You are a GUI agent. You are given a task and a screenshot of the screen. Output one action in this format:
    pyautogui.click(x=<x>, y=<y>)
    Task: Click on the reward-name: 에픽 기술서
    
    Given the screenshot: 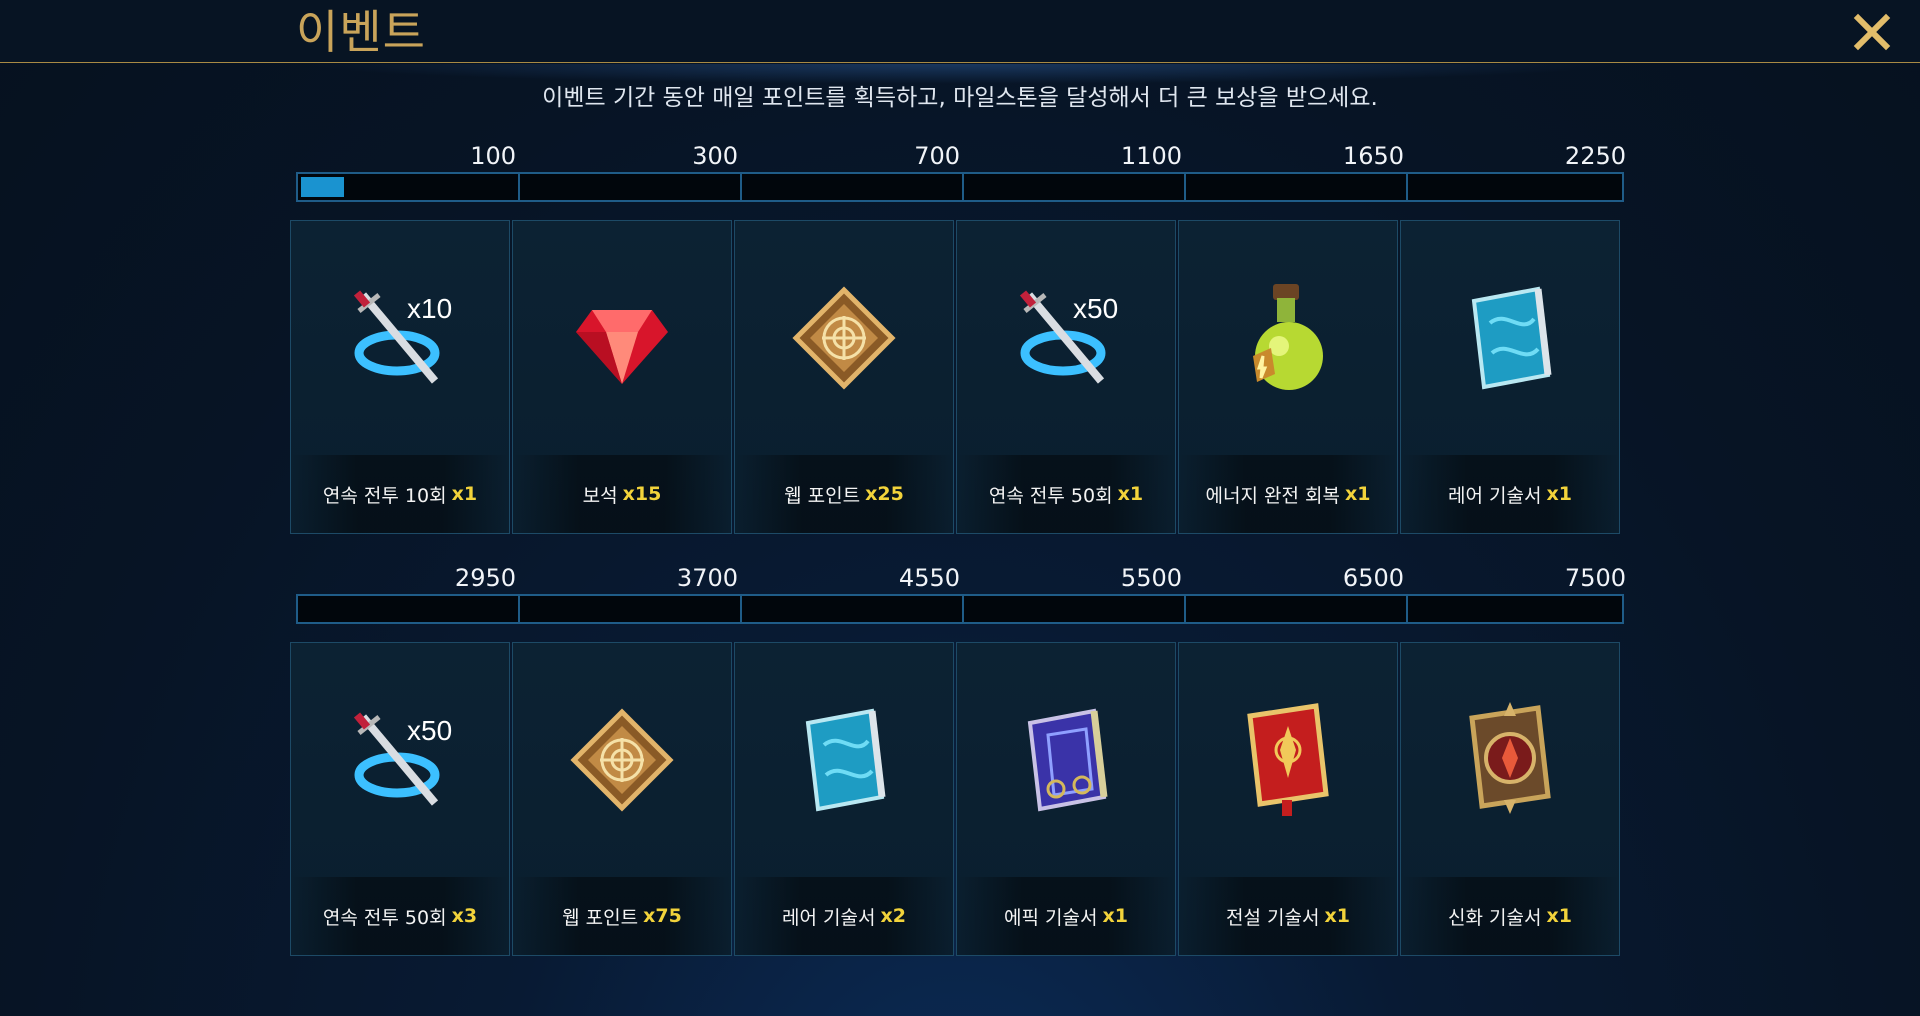 What is the action you would take?
    pyautogui.click(x=1051, y=917)
    